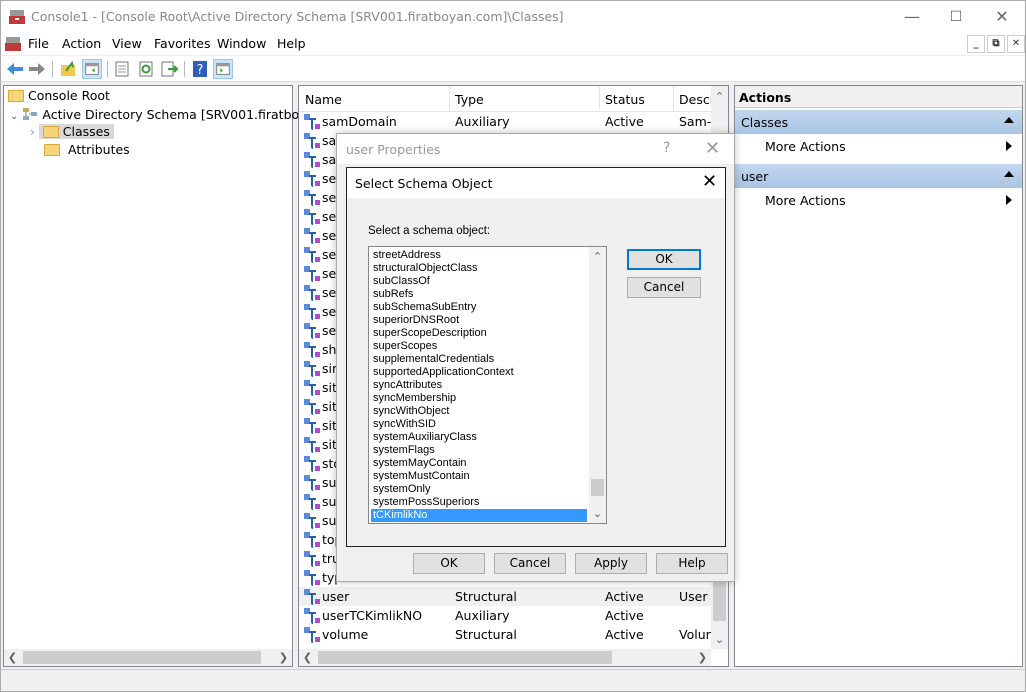 The image size is (1026, 692). Describe the element at coordinates (37, 69) in the screenshot. I see `forward-icon` at that location.